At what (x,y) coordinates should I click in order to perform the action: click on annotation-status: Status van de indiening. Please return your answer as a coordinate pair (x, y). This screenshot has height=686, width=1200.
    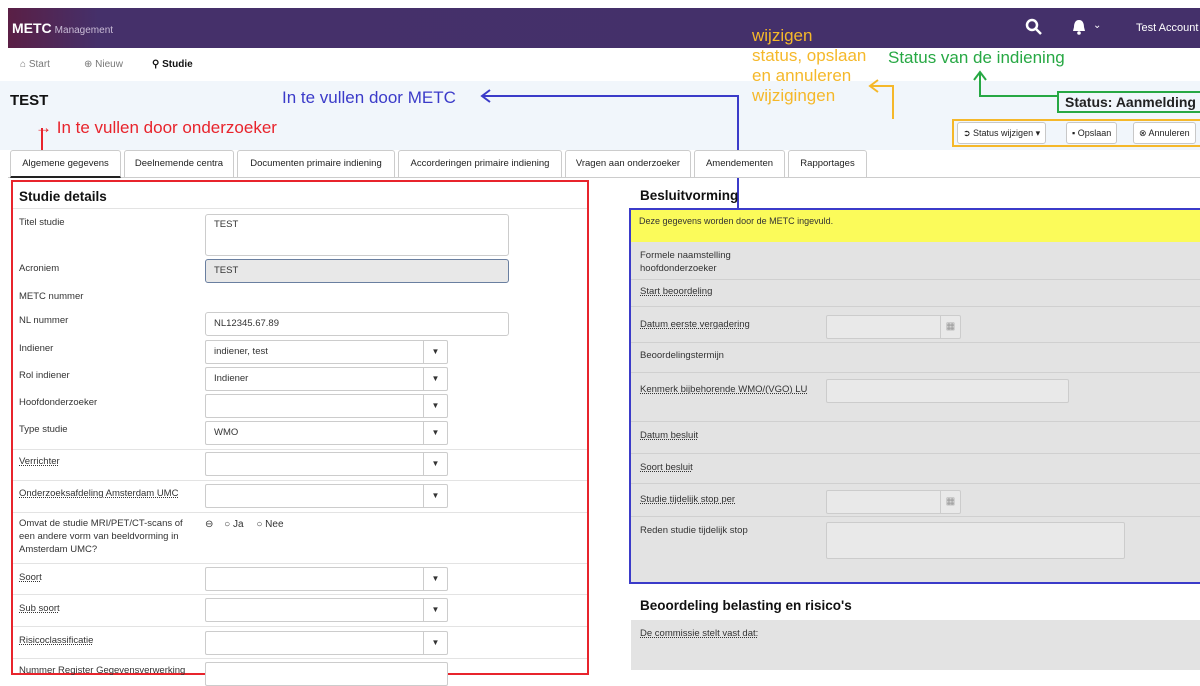
    Looking at the image, I should click on (976, 57).